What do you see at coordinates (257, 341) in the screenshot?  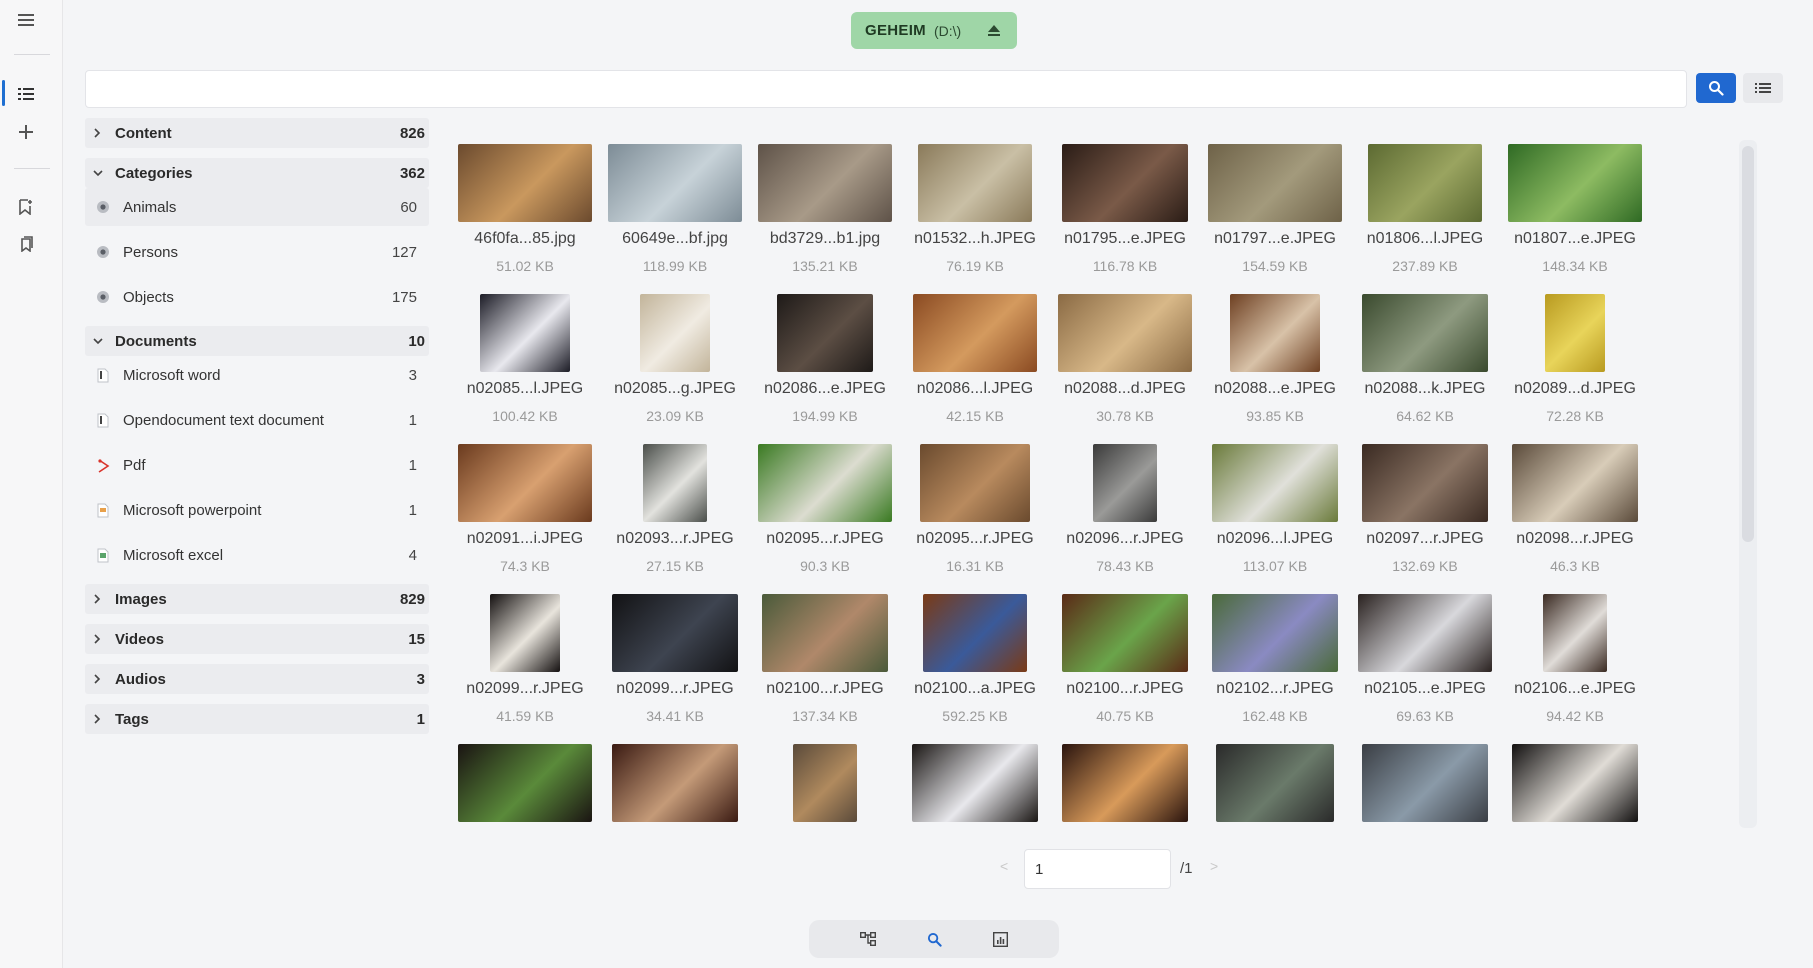 I see `section-documents: Documents 10` at bounding box center [257, 341].